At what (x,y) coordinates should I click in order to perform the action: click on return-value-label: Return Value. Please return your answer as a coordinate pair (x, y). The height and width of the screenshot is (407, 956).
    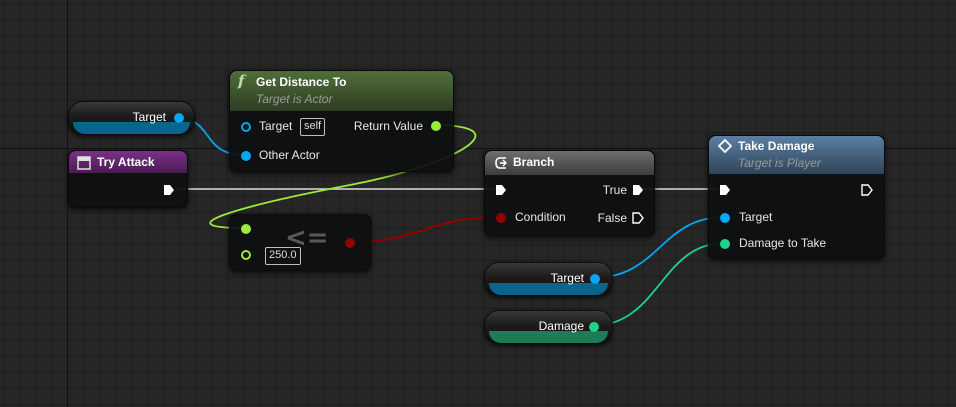
    Looking at the image, I should click on (388, 126).